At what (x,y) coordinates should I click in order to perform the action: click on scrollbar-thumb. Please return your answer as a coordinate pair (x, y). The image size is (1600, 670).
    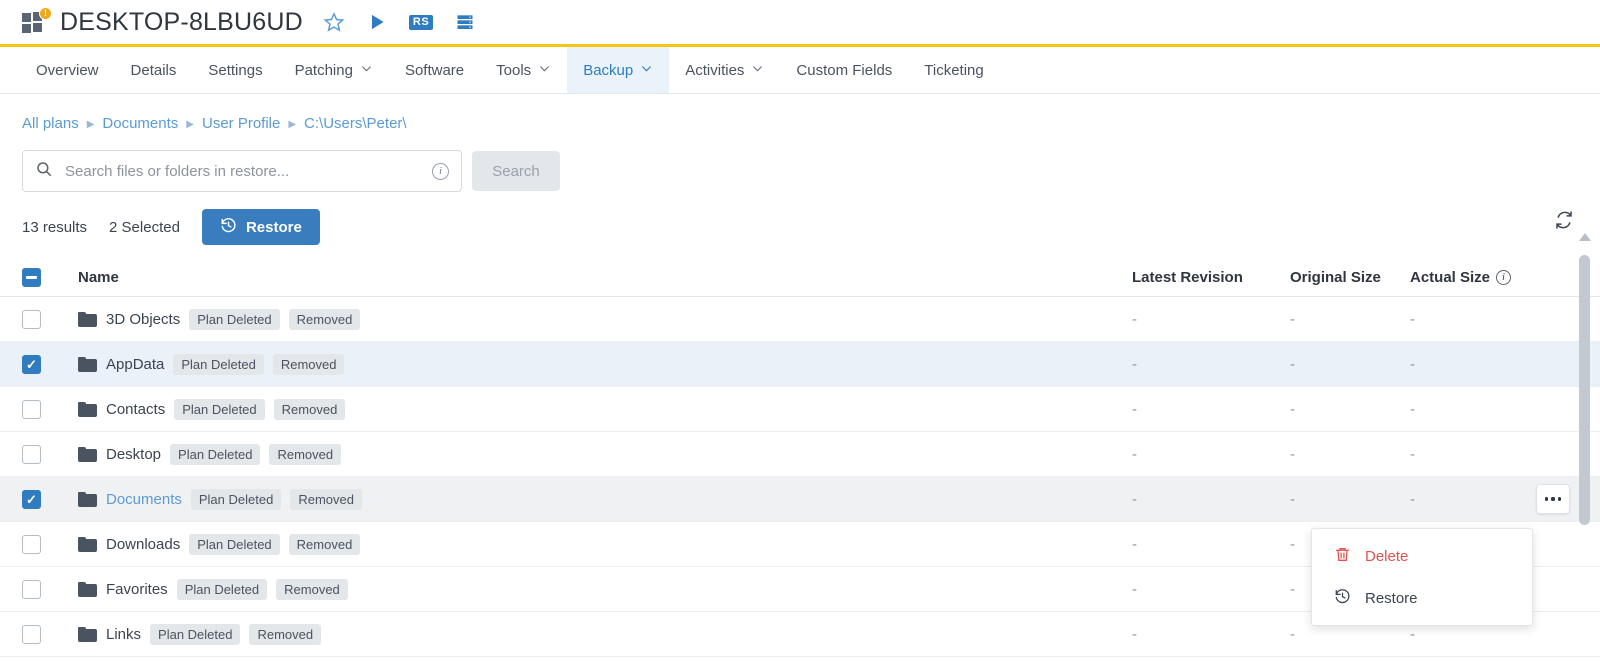
    Looking at the image, I should click on (1584, 390).